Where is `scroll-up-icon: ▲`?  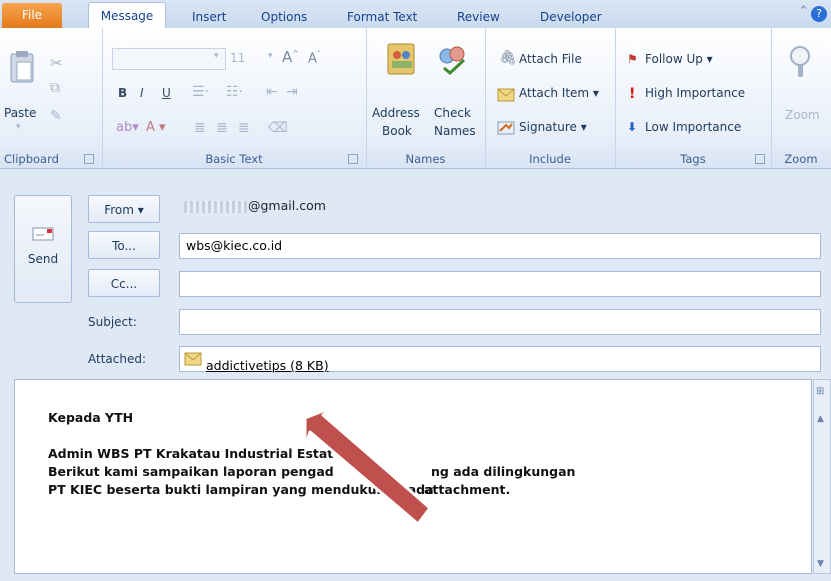 scroll-up-icon: ▲ is located at coordinates (820, 419).